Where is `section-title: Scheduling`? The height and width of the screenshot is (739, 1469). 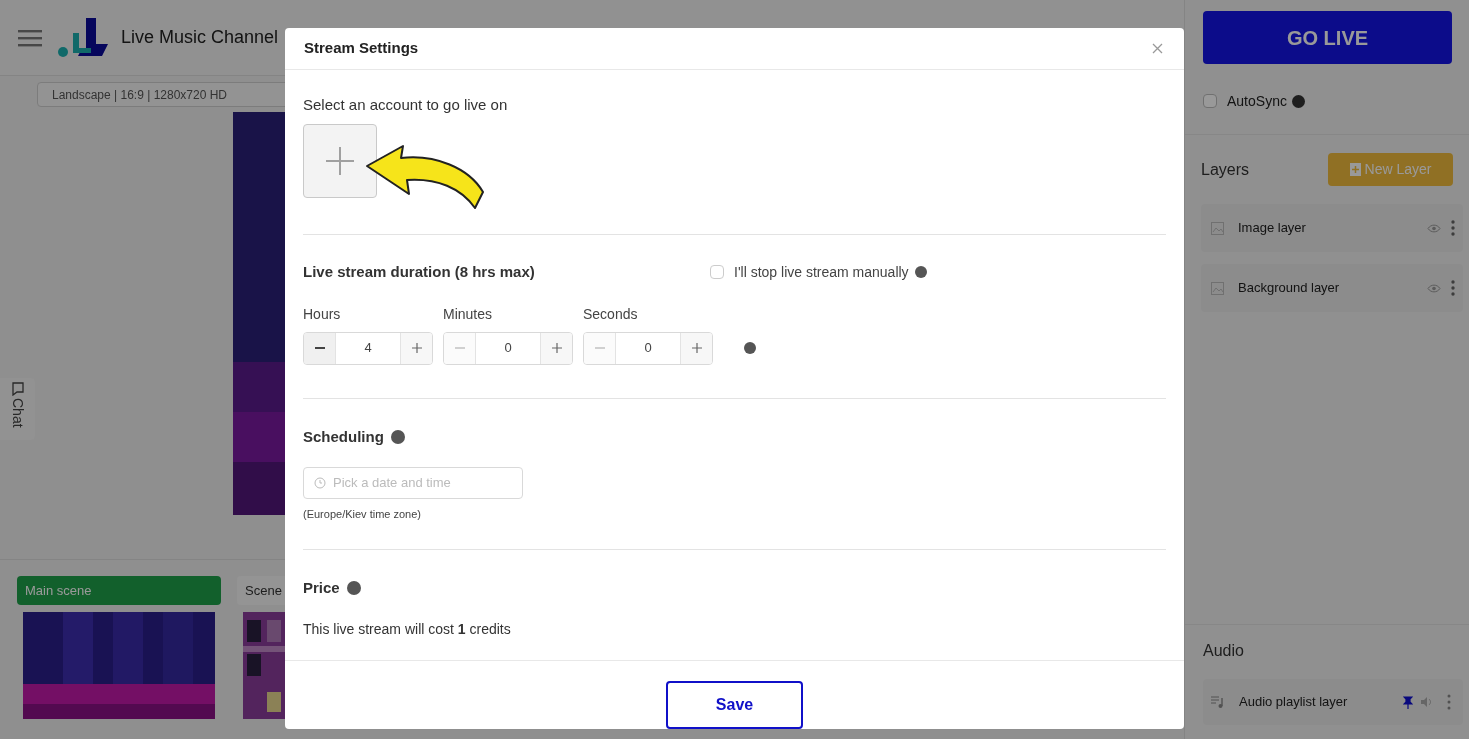
section-title: Scheduling is located at coordinates (343, 436).